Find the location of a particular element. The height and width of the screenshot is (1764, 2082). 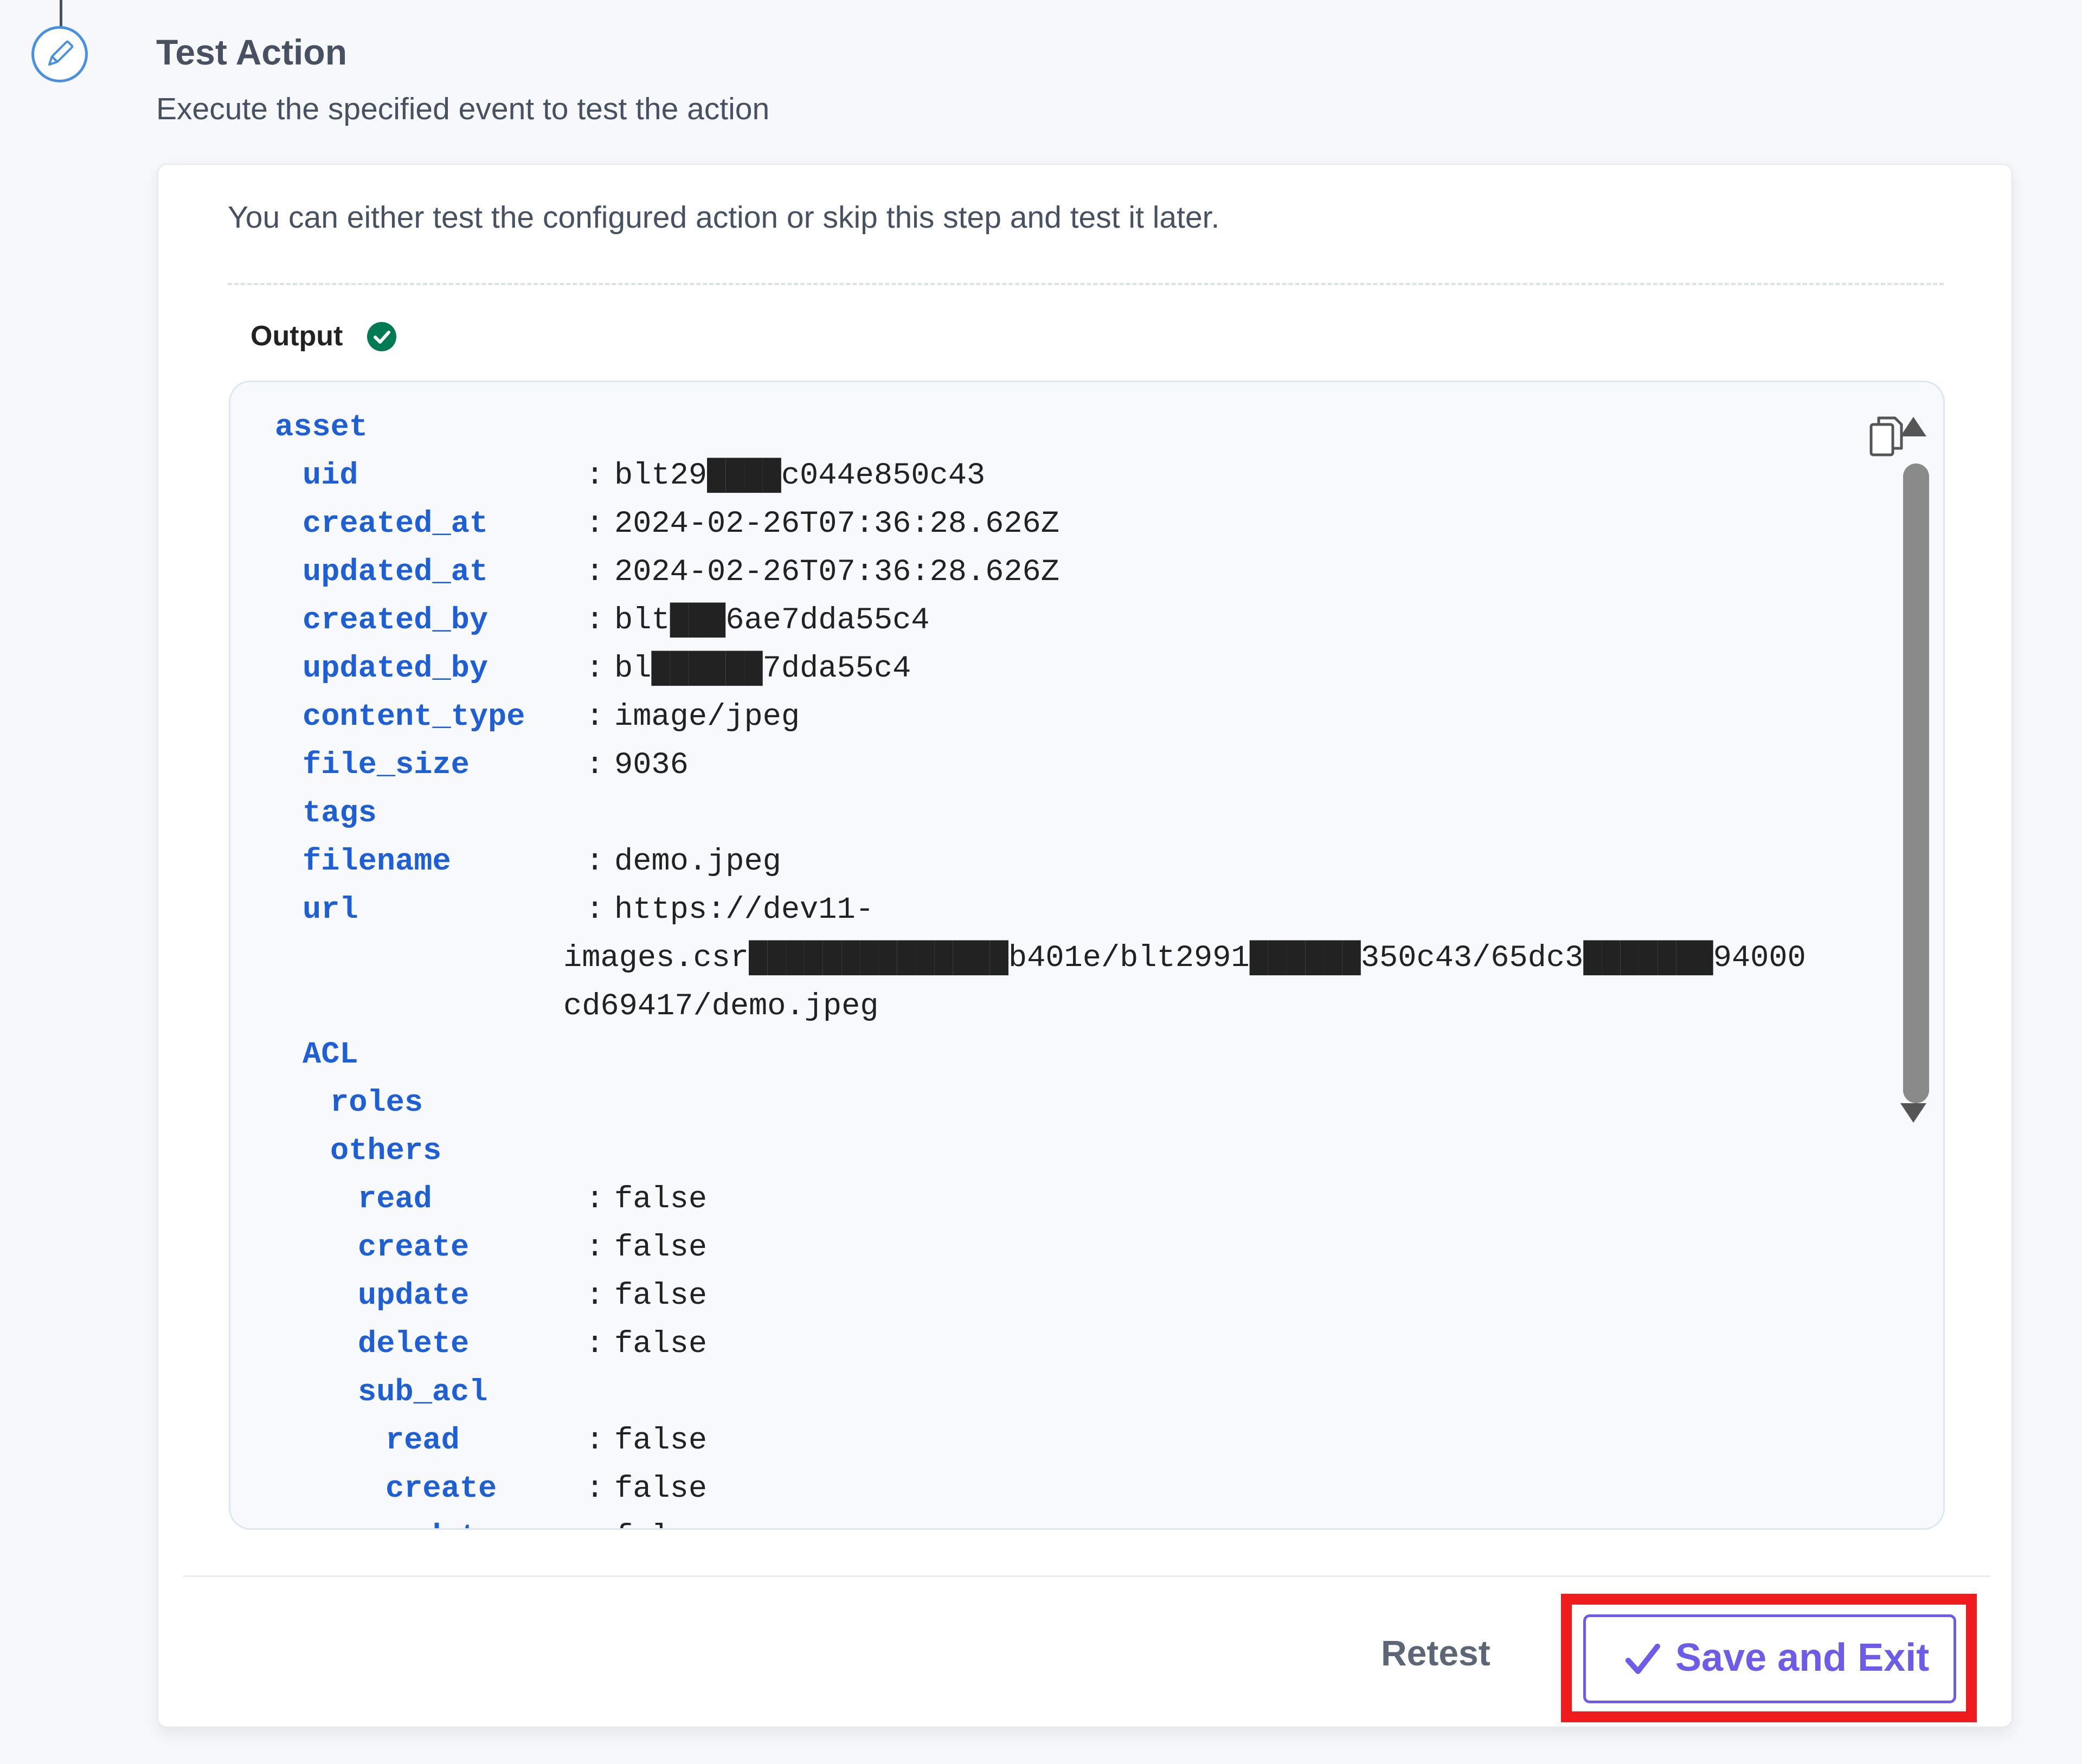

output-line: tags is located at coordinates (1016, 818).